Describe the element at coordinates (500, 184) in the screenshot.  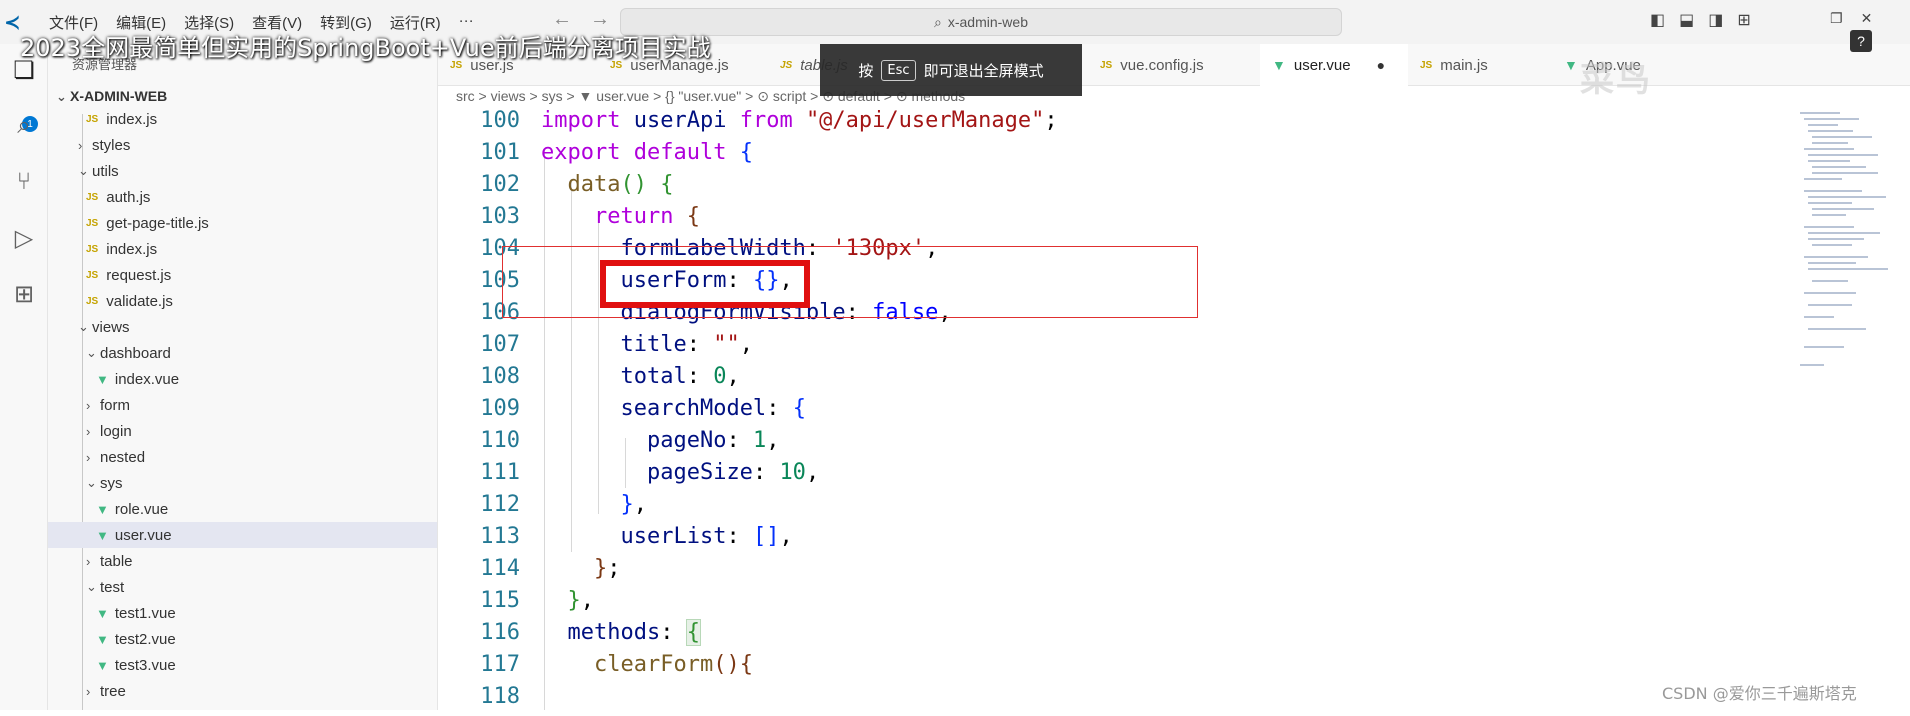
I see `line-number: 102` at that location.